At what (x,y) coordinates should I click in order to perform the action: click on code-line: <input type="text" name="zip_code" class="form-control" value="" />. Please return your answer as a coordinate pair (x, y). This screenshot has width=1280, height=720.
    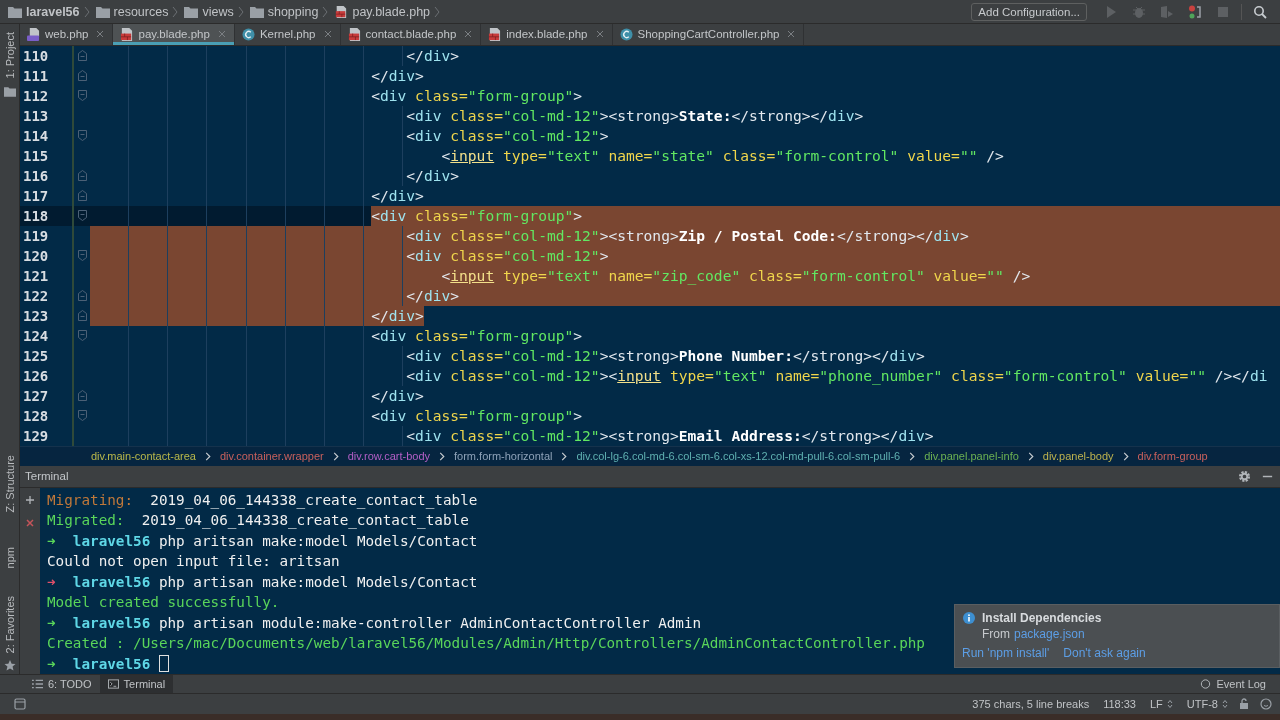
    Looking at the image, I should click on (685, 276).